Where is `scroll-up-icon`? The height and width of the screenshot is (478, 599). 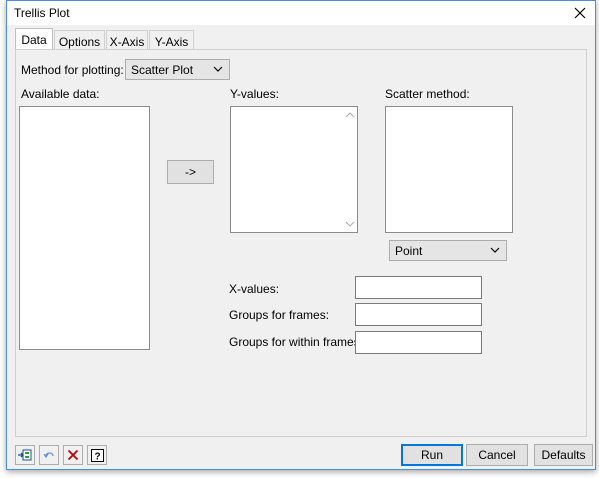 scroll-up-icon is located at coordinates (350, 115).